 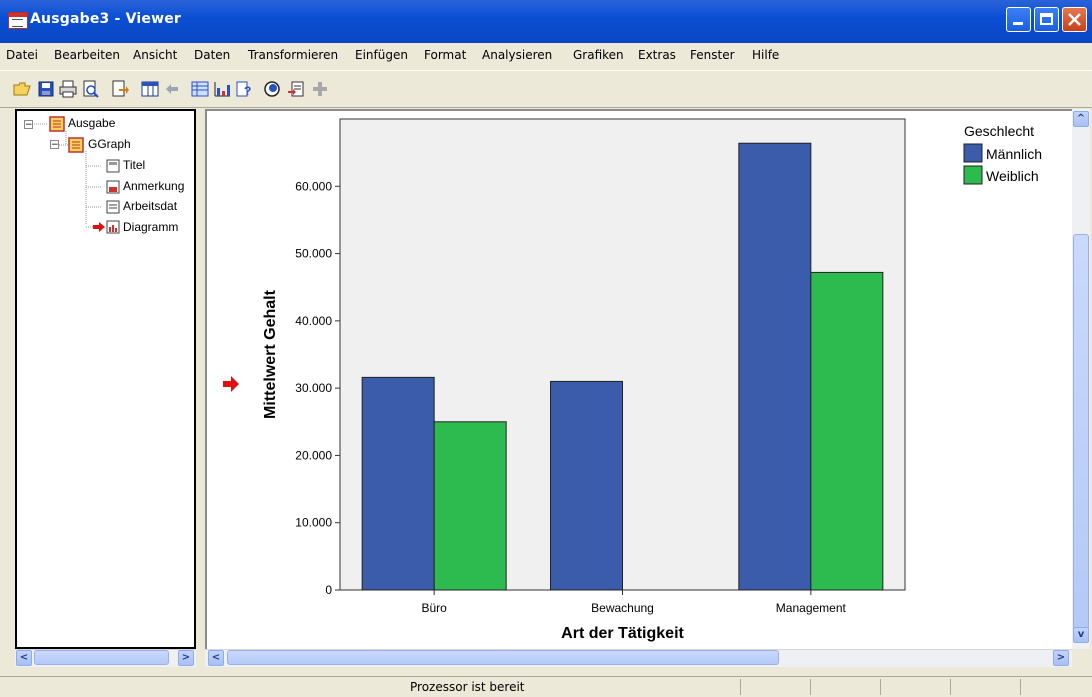 I want to click on outline-horizontal-scrollbar: < >, so click(x=105, y=658).